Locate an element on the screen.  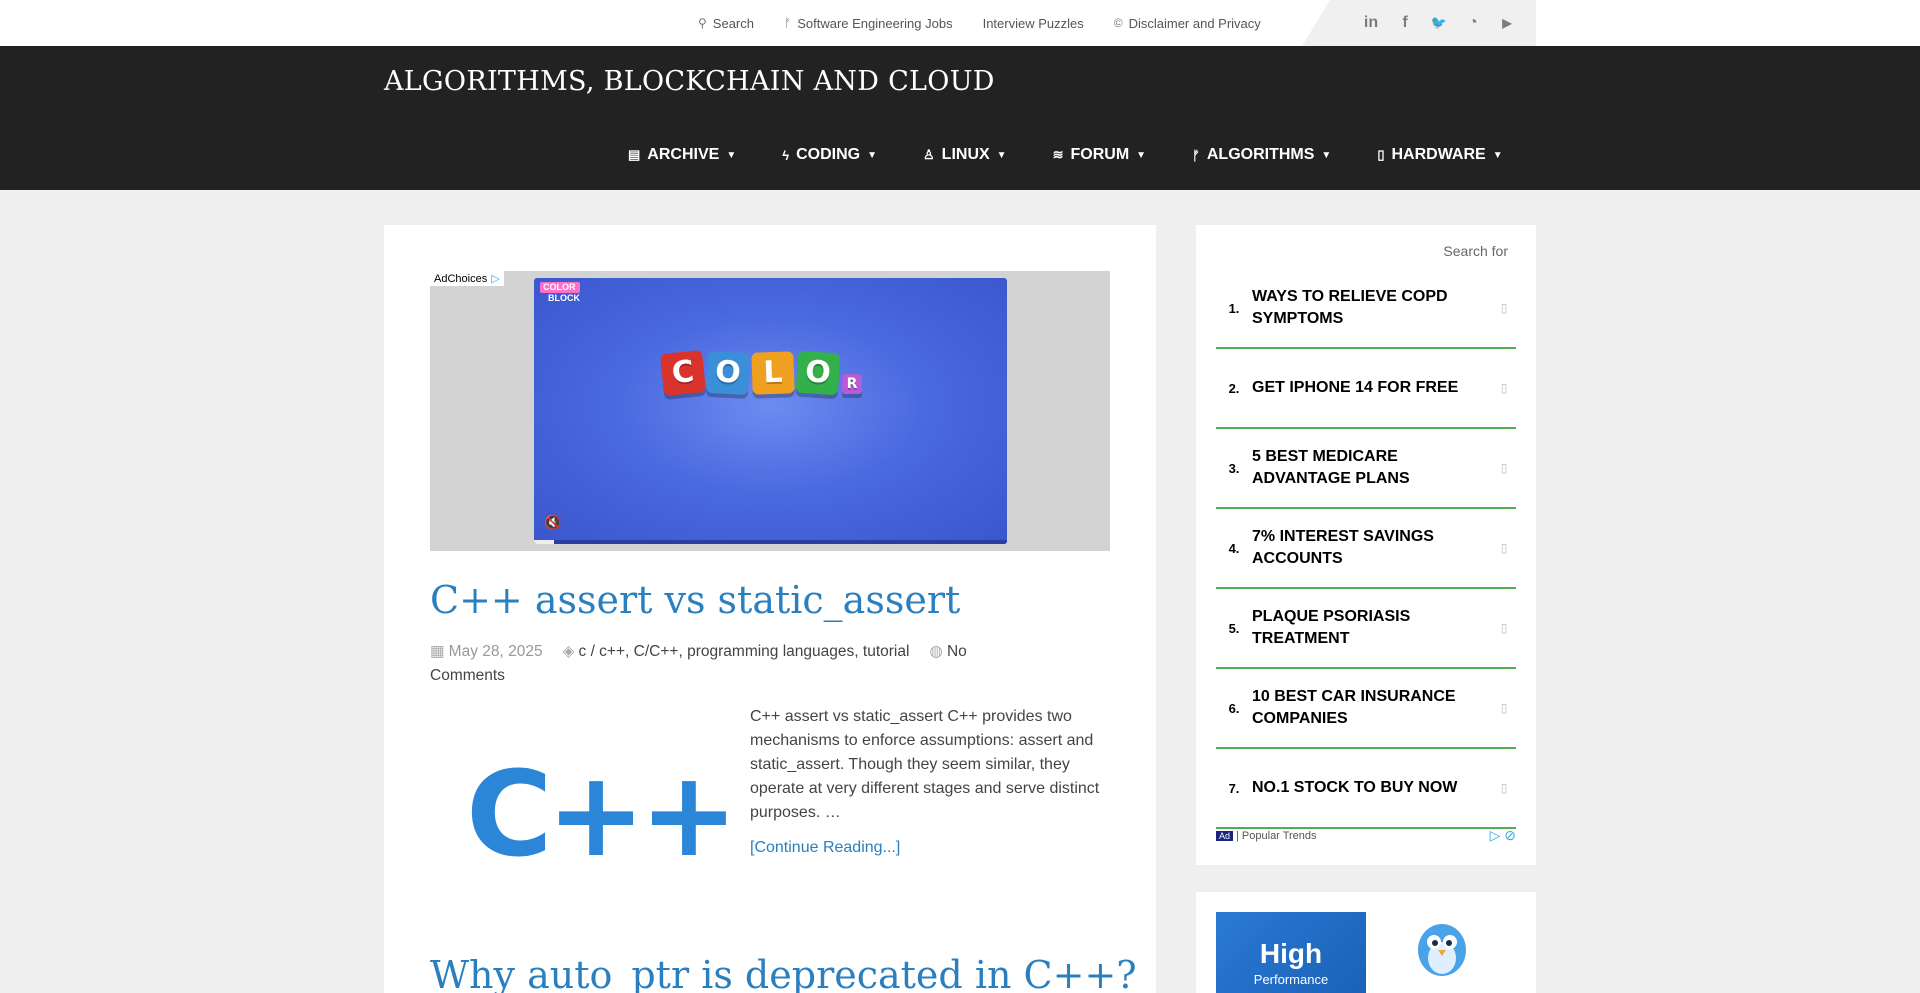
tag-link: programming languages is located at coordinates (770, 651).